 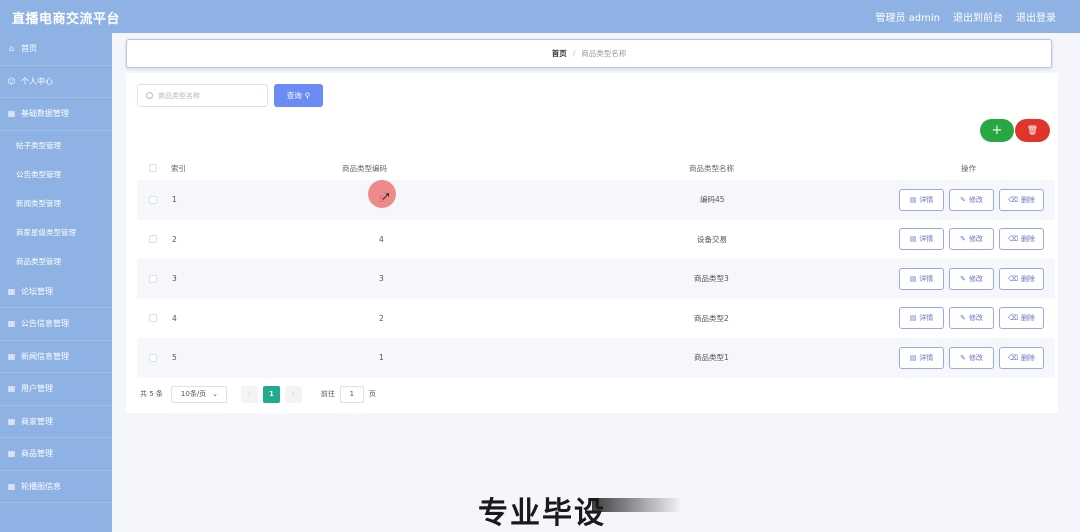 What do you see at coordinates (604, 53) in the screenshot?
I see `breadcrumb-current: 商品类型名称` at bounding box center [604, 53].